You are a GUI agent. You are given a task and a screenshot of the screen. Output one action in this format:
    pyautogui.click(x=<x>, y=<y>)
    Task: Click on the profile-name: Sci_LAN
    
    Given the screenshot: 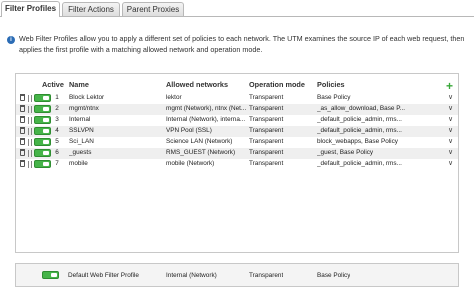 What is the action you would take?
    pyautogui.click(x=115, y=141)
    